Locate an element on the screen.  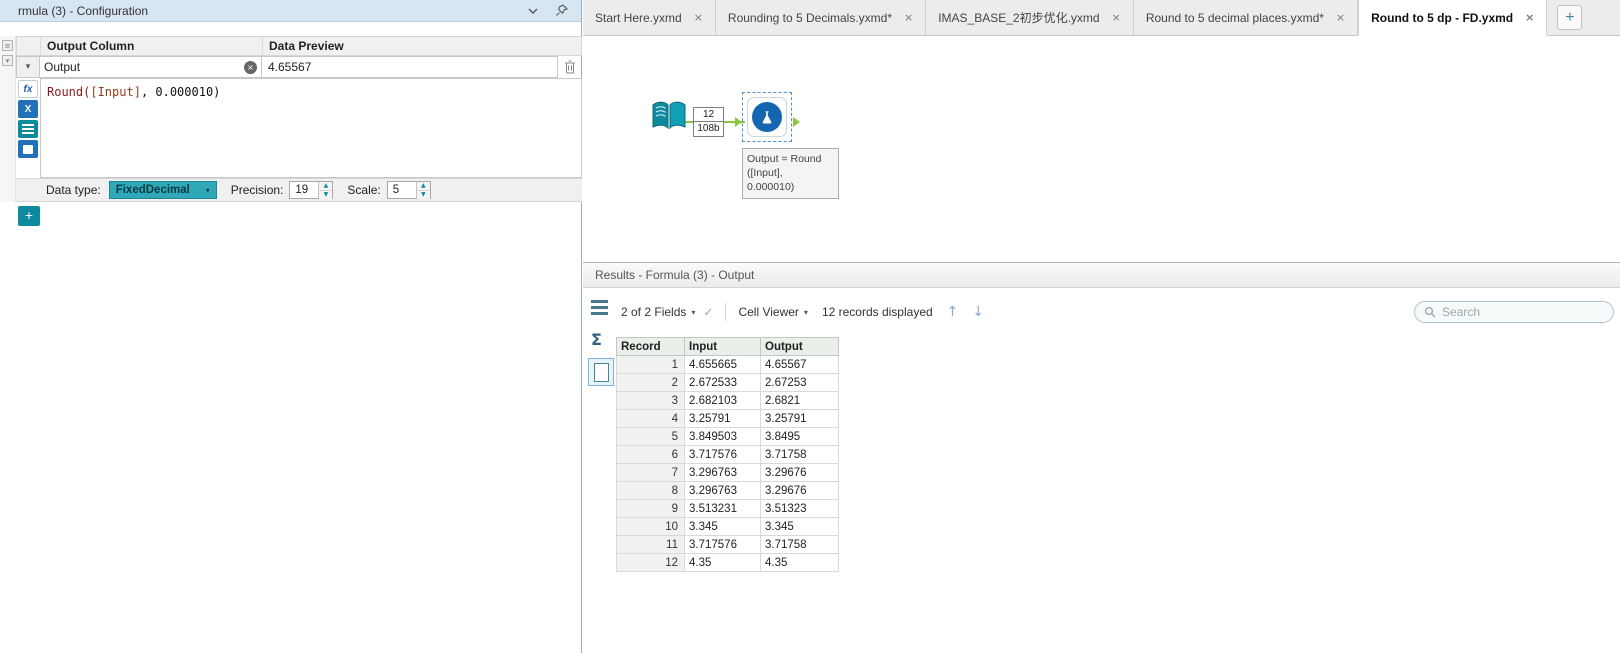
delete-expression-button is located at coordinates (570, 67).